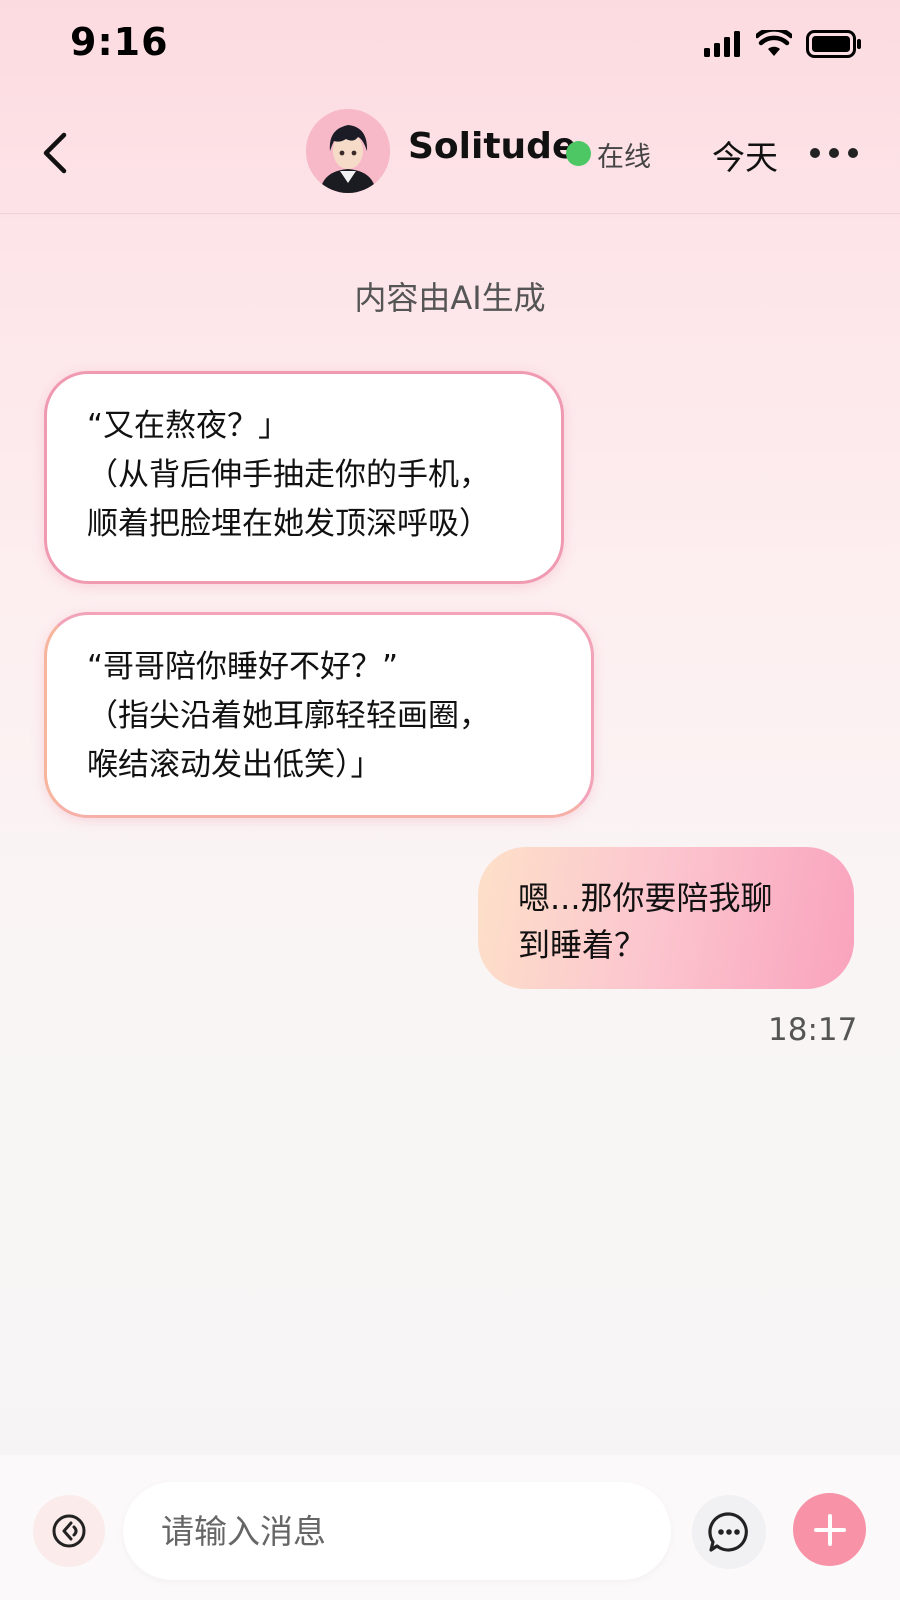 This screenshot has height=1600, width=900. Describe the element at coordinates (288, 475) in the screenshot. I see `message-line: （从背后伸手抽走你的手机，` at that location.